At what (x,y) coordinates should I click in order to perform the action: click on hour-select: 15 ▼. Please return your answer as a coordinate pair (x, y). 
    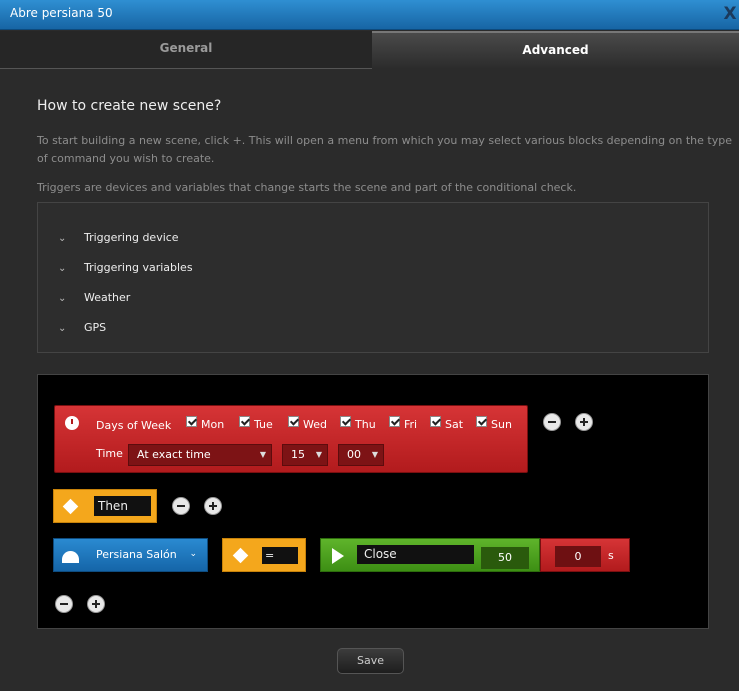
    Looking at the image, I should click on (305, 455).